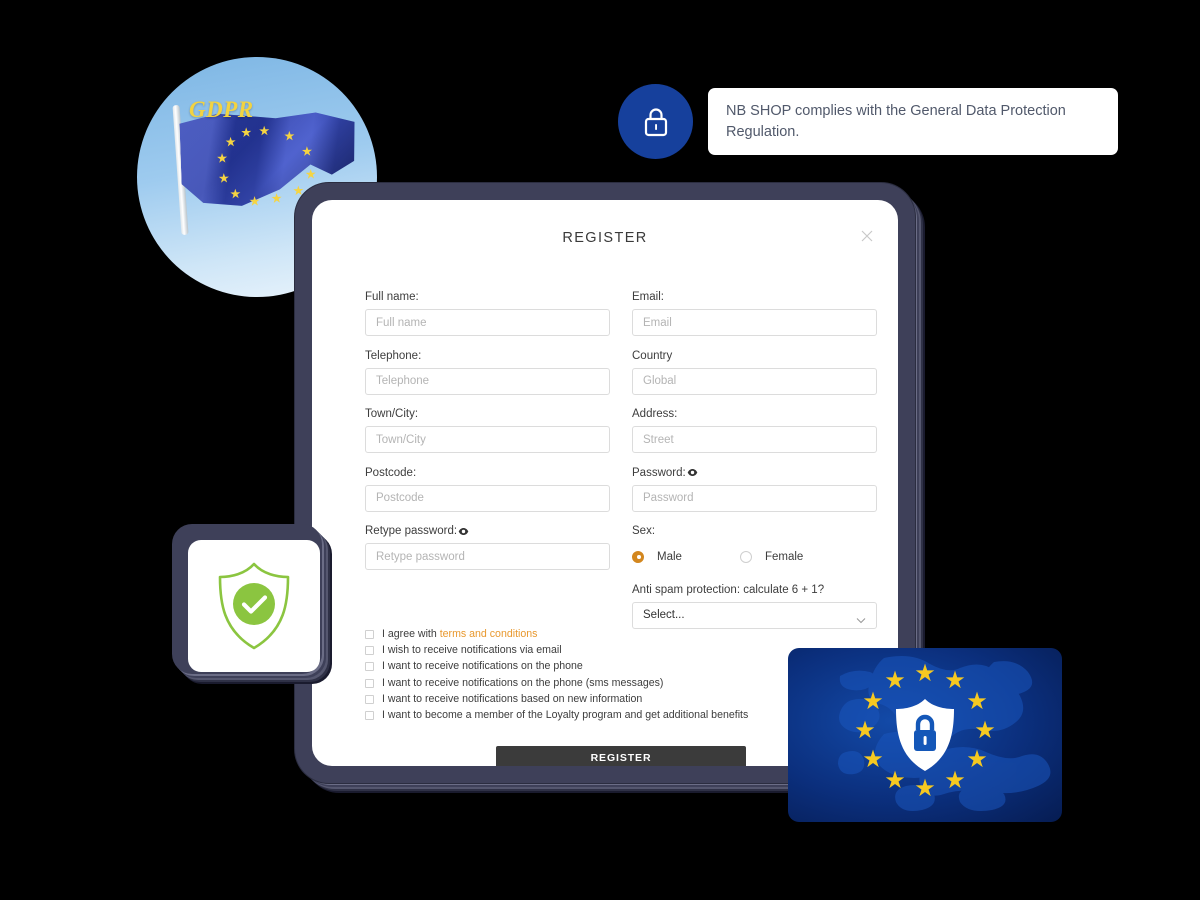 Image resolution: width=1200 pixels, height=900 pixels. Describe the element at coordinates (605, 238) in the screenshot. I see `page-title: REGISTER` at that location.